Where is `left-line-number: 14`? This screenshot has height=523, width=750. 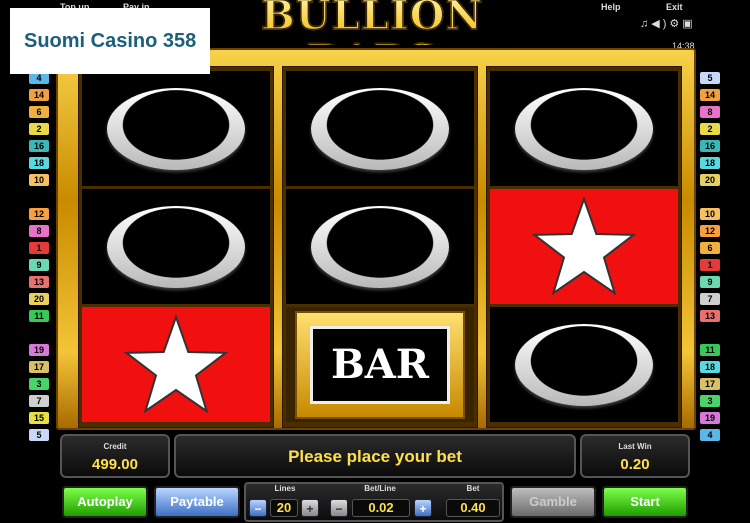
left-line-number: 14 is located at coordinates (39, 95).